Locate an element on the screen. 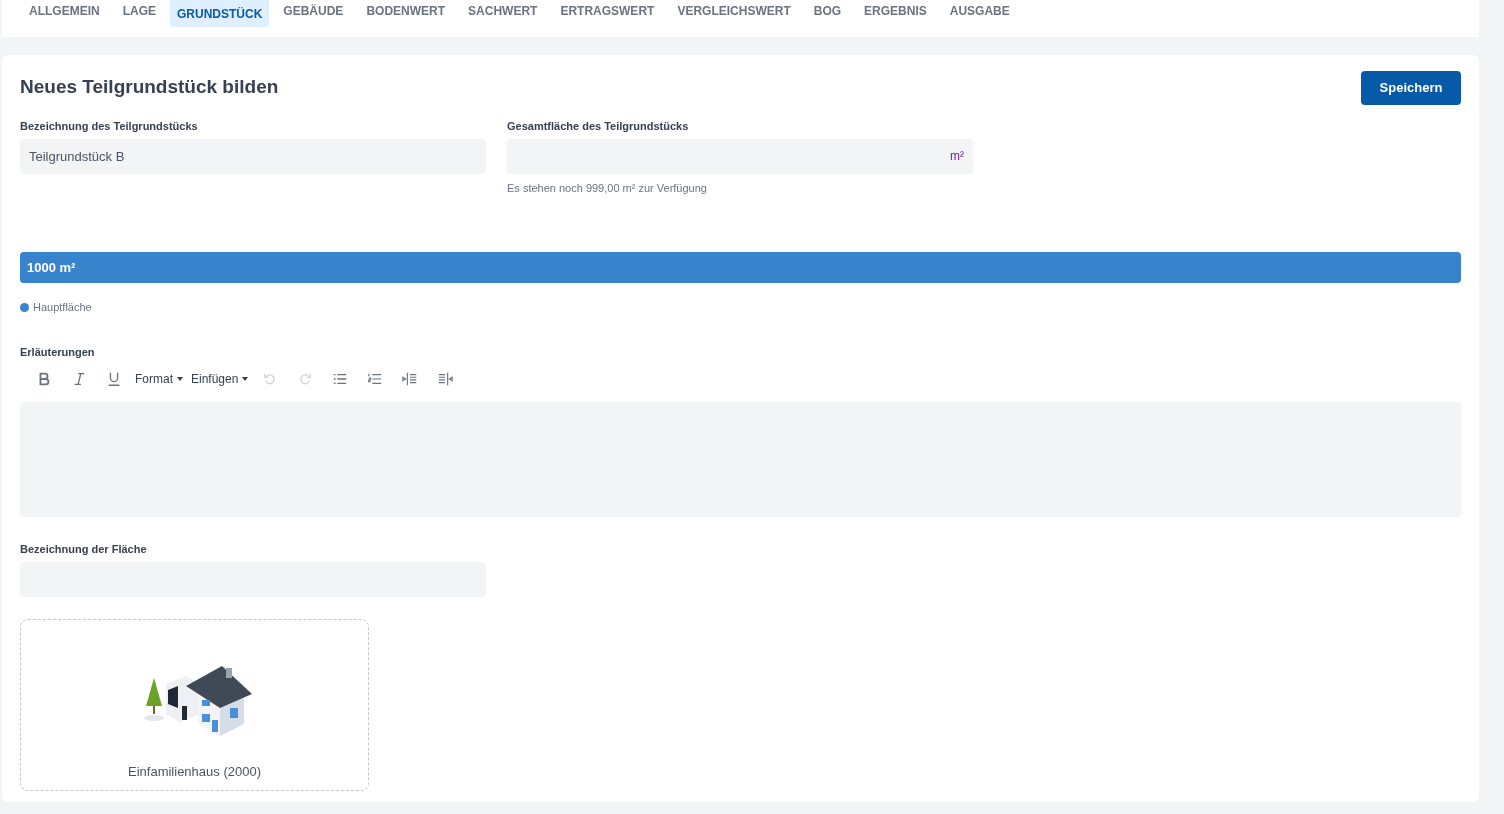 The image size is (1504, 814). field-label: Bezeichnung der Fläche is located at coordinates (84, 549).